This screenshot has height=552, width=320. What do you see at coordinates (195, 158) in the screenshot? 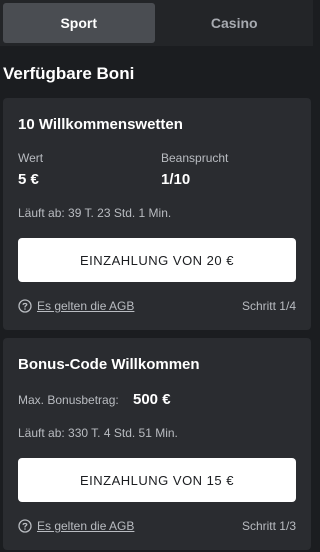
I see `claimed-label: Beansprucht` at bounding box center [195, 158].